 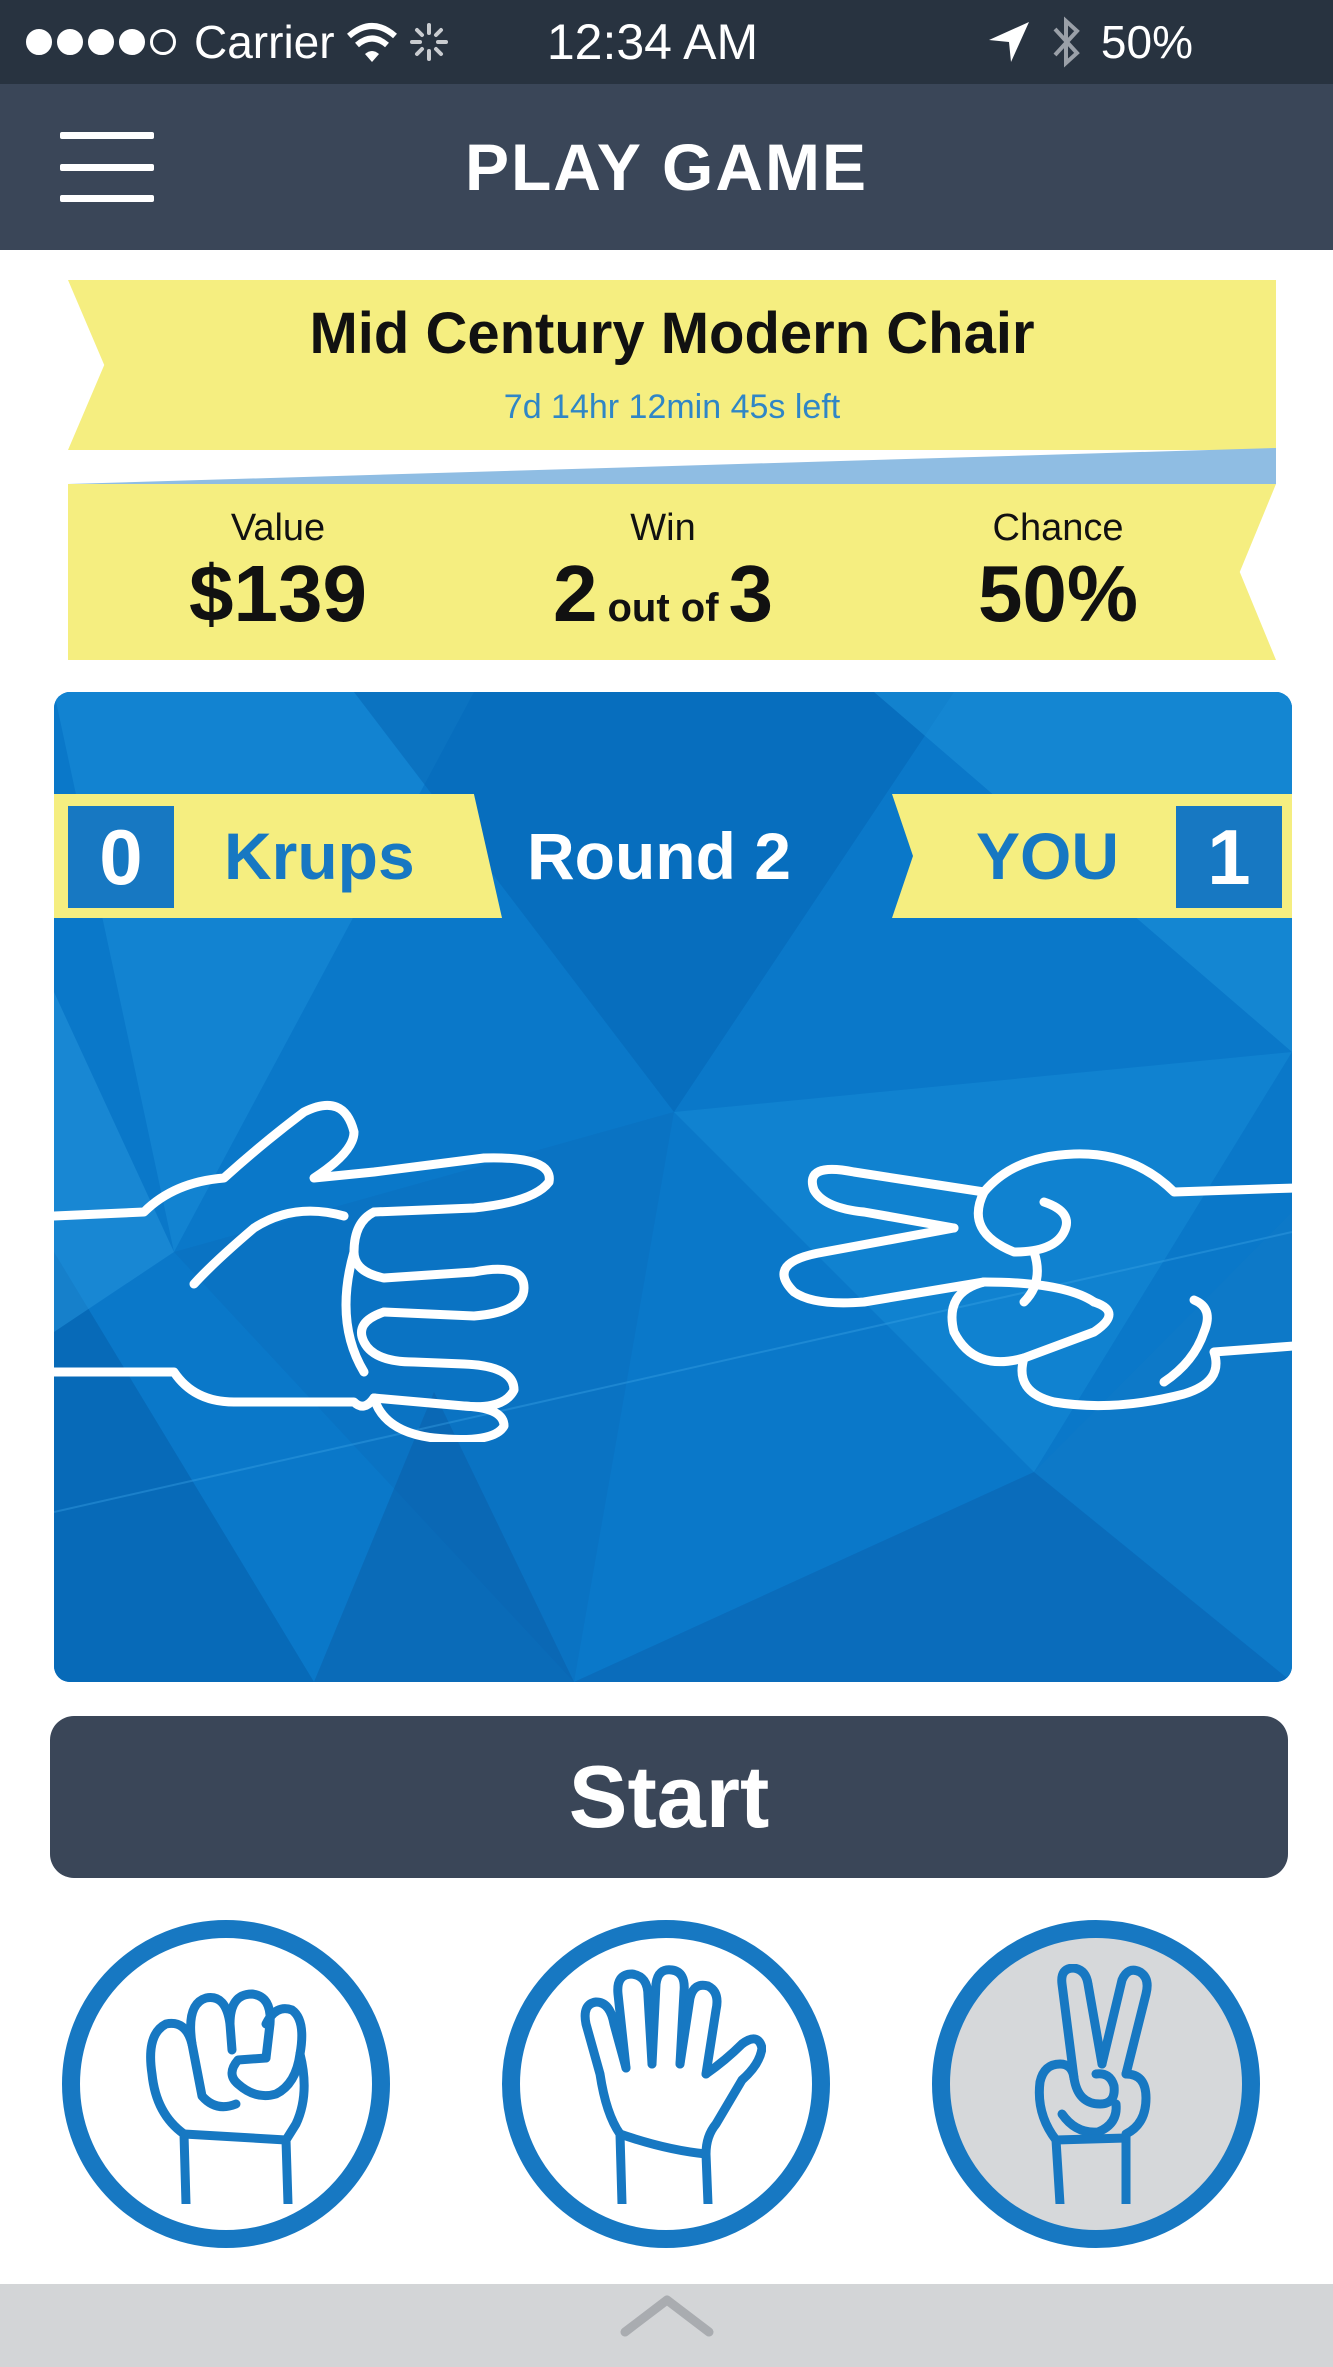 I want to click on player-score-banner: YOU 1, so click(x=1092, y=856).